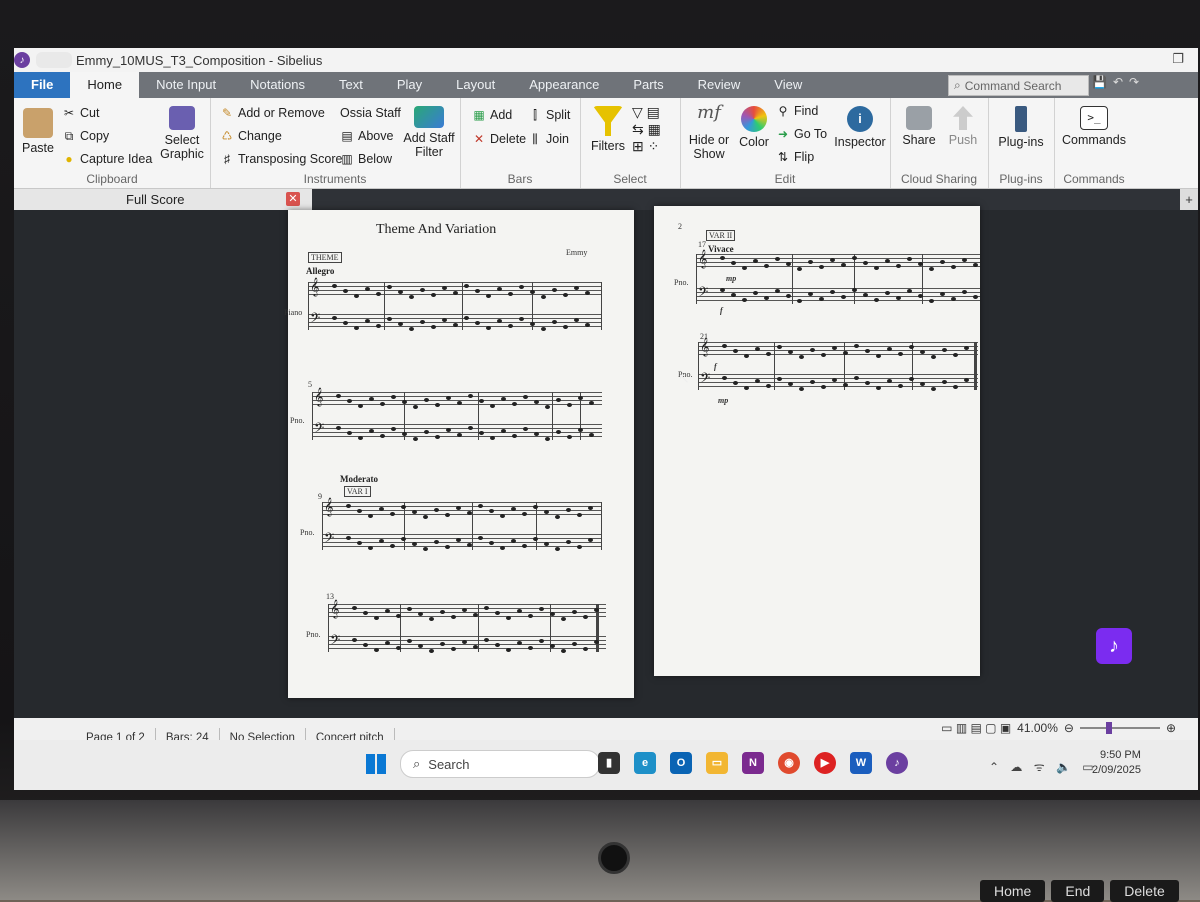 The width and height of the screenshot is (1200, 902). Describe the element at coordinates (1021, 127) in the screenshot. I see `plugins-button: Plug-ins` at that location.